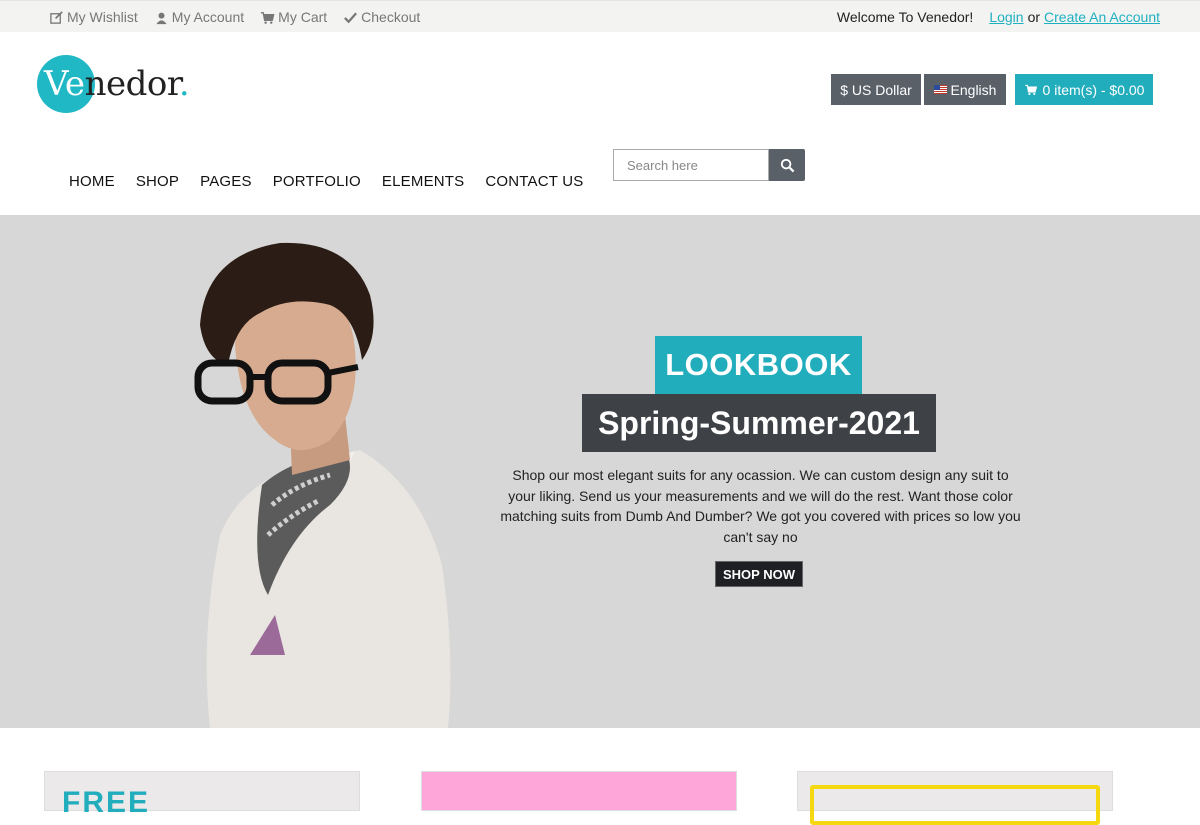  What do you see at coordinates (92, 181) in the screenshot?
I see `nav-home: HOME` at bounding box center [92, 181].